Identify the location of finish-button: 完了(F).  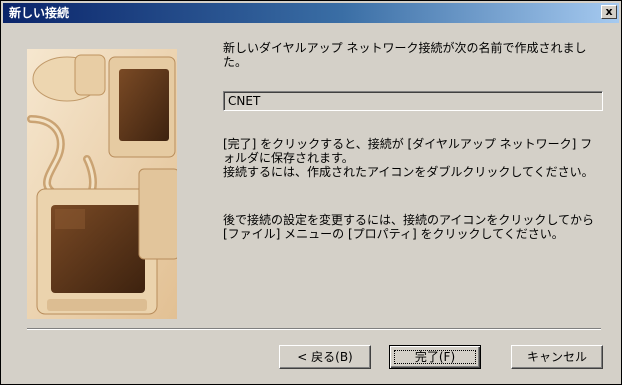
(435, 357).